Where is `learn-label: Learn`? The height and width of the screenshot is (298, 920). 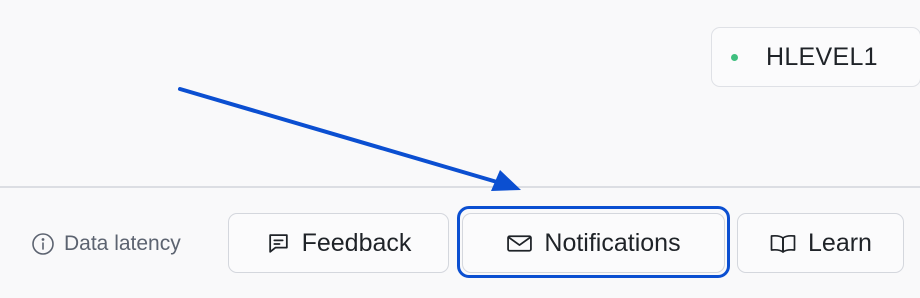 learn-label: Learn is located at coordinates (840, 242).